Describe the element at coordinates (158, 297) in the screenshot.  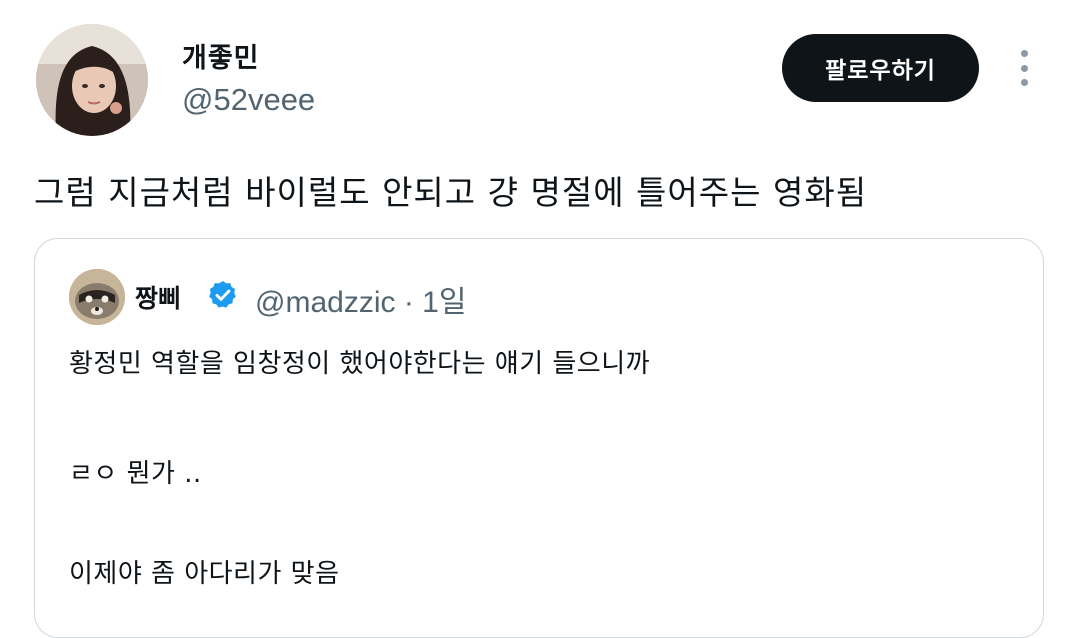
I see `quoted-display-name: 짱삐` at that location.